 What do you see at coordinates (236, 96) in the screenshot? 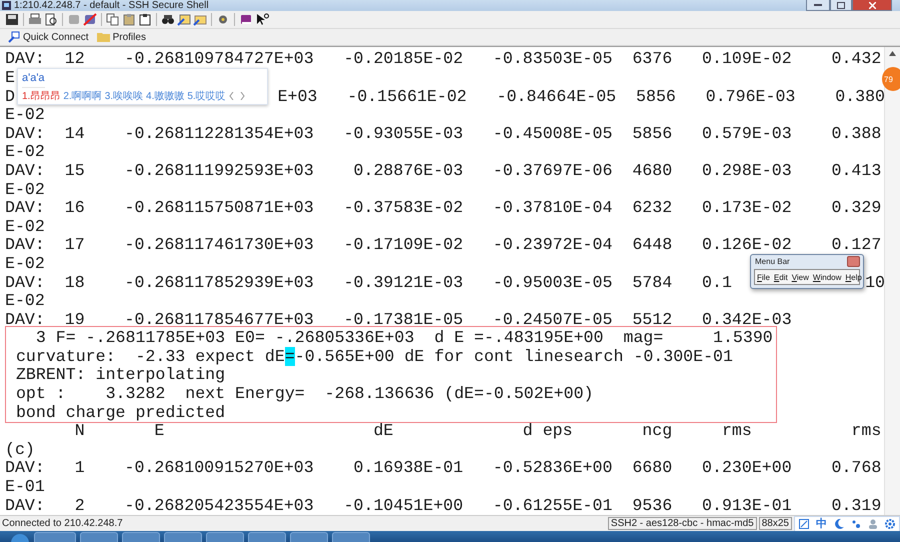
I see `page-arrows-icon` at bounding box center [236, 96].